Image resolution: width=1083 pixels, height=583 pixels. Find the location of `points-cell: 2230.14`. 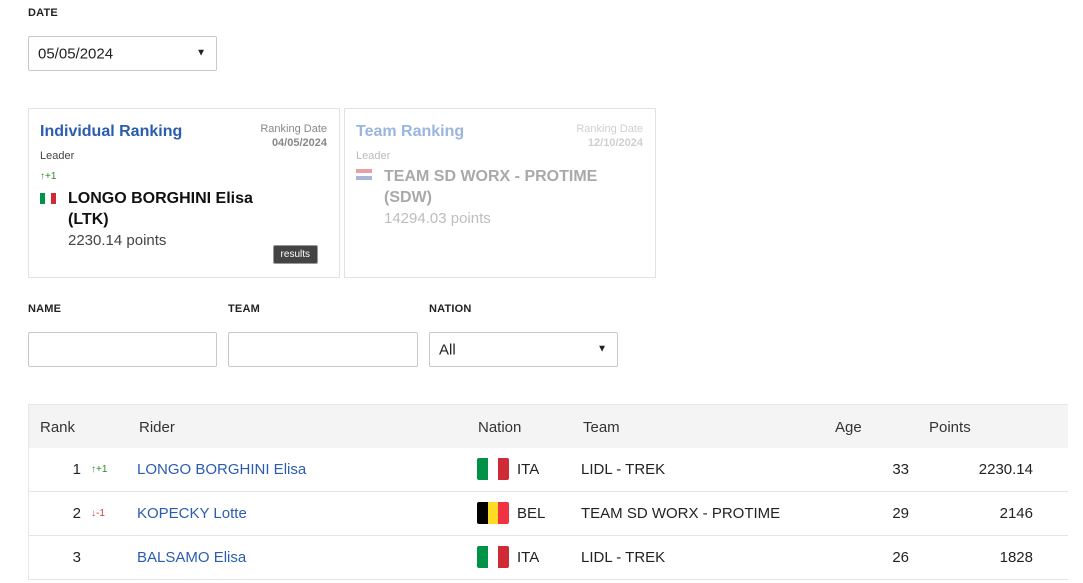

points-cell: 2230.14 is located at coordinates (1005, 469).